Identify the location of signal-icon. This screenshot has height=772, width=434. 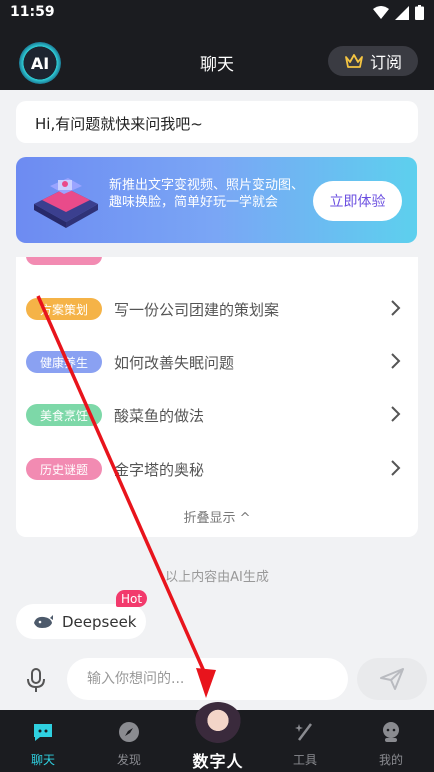
(402, 12).